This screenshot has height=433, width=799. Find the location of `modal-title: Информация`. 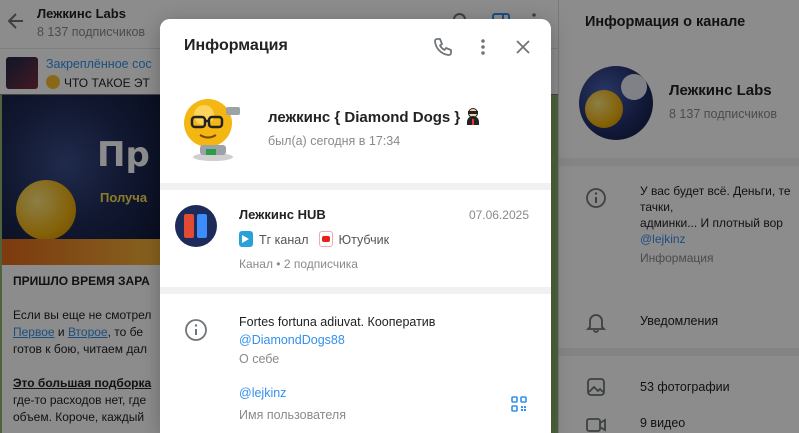

modal-title: Информация is located at coordinates (236, 45).